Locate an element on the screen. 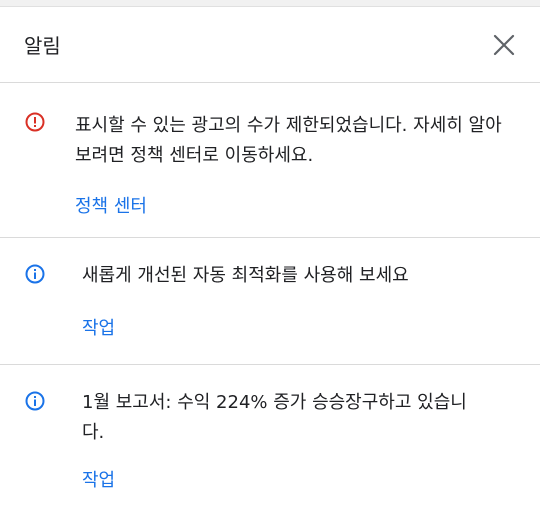 The image size is (540, 525). panel-header: 알림 is located at coordinates (270, 45).